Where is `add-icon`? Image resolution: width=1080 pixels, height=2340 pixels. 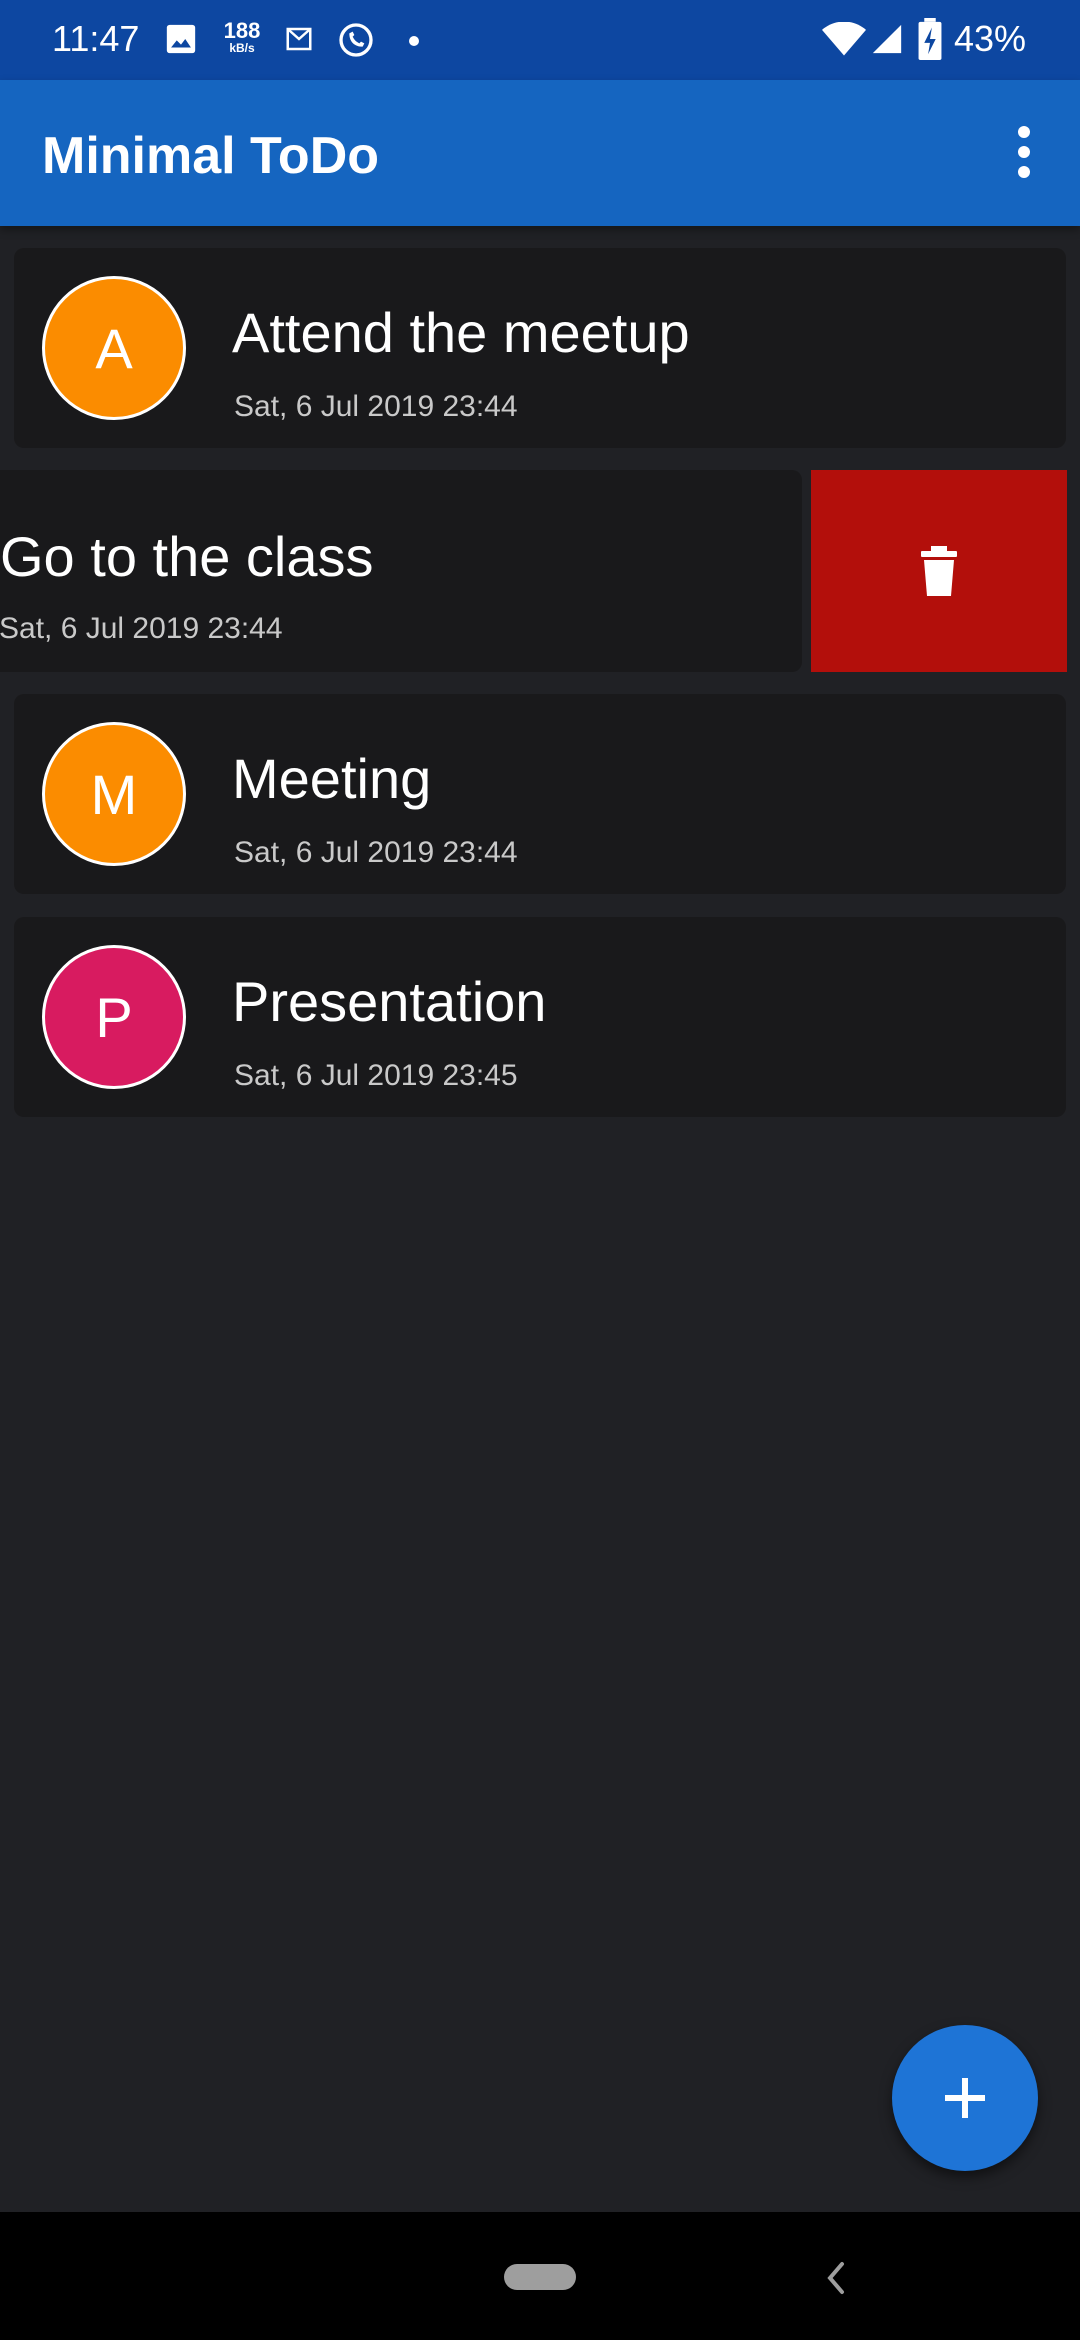
add-icon is located at coordinates (965, 2098).